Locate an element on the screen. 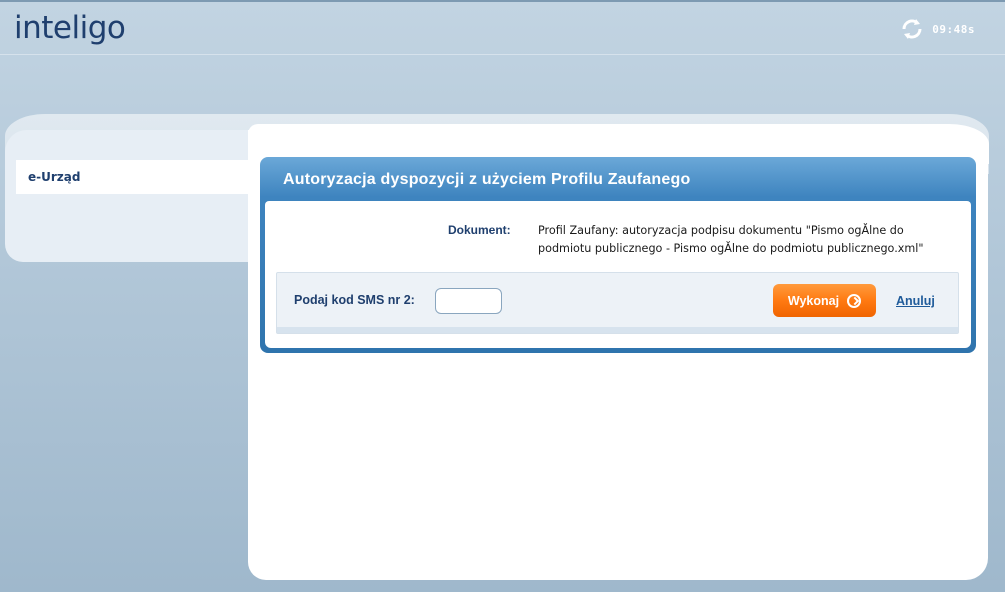  inteligo-logo: inteligo is located at coordinates (70, 28).